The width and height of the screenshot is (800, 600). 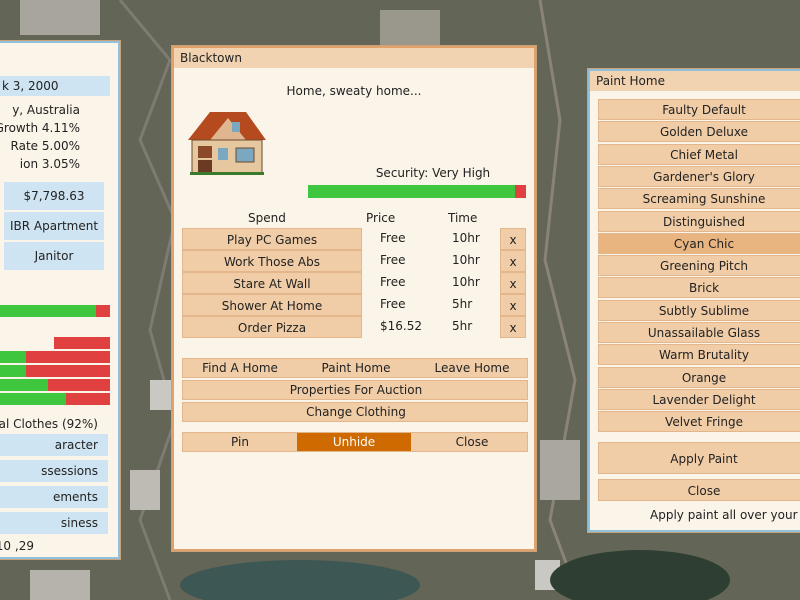 I want to click on paint-option: Faulty Default, so click(x=699, y=109).